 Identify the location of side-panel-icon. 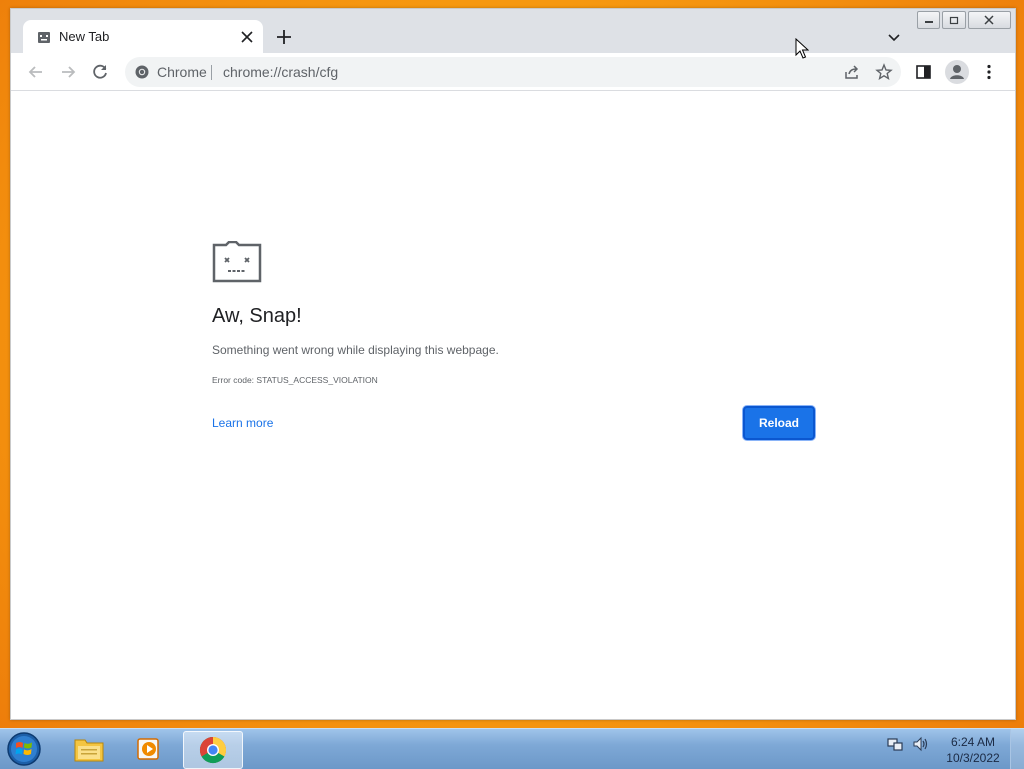
(924, 72).